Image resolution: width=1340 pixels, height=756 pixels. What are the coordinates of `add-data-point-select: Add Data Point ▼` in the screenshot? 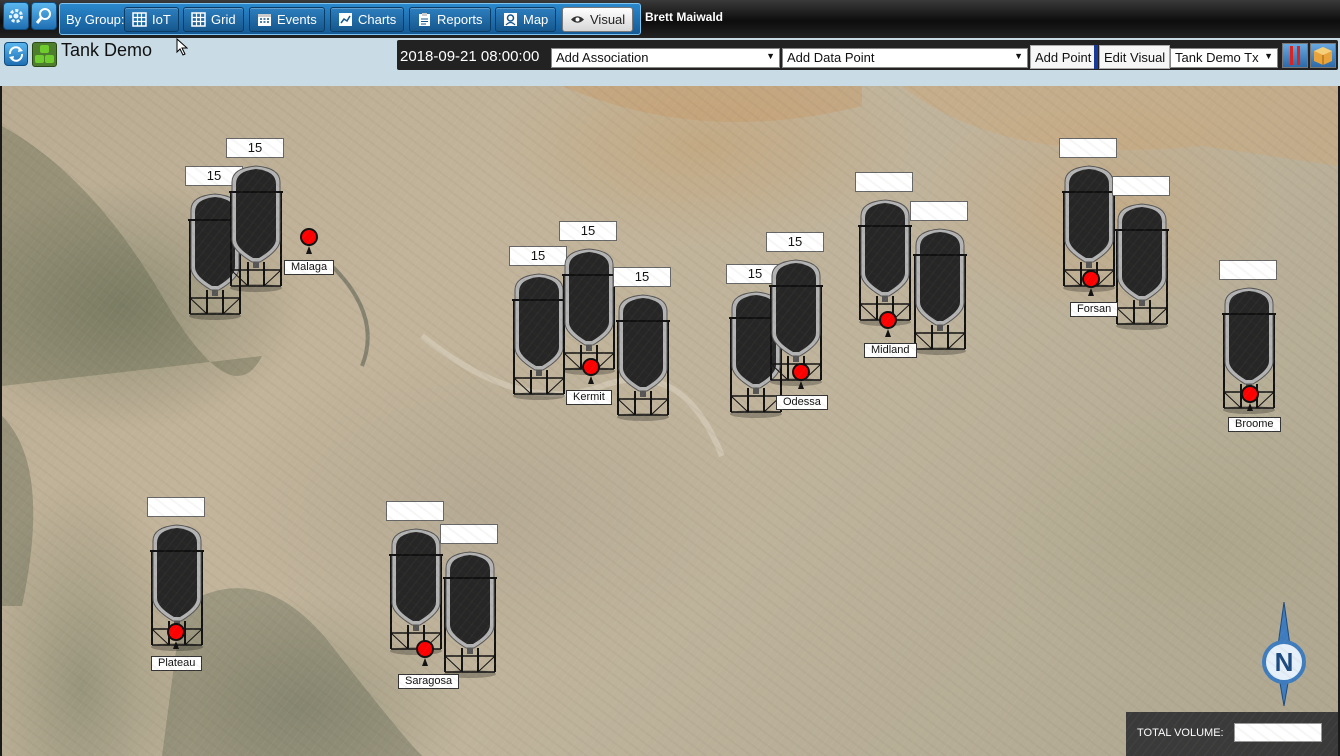 It's located at (905, 58).